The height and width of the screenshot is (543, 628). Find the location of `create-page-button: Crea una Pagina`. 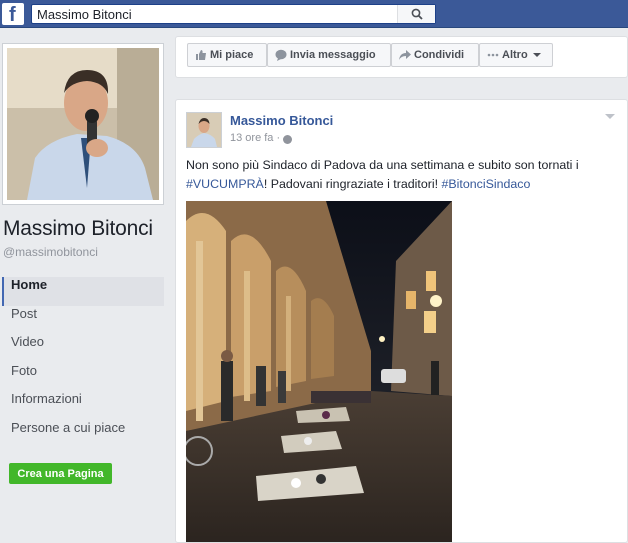

create-page-button: Crea una Pagina is located at coordinates (60, 473).